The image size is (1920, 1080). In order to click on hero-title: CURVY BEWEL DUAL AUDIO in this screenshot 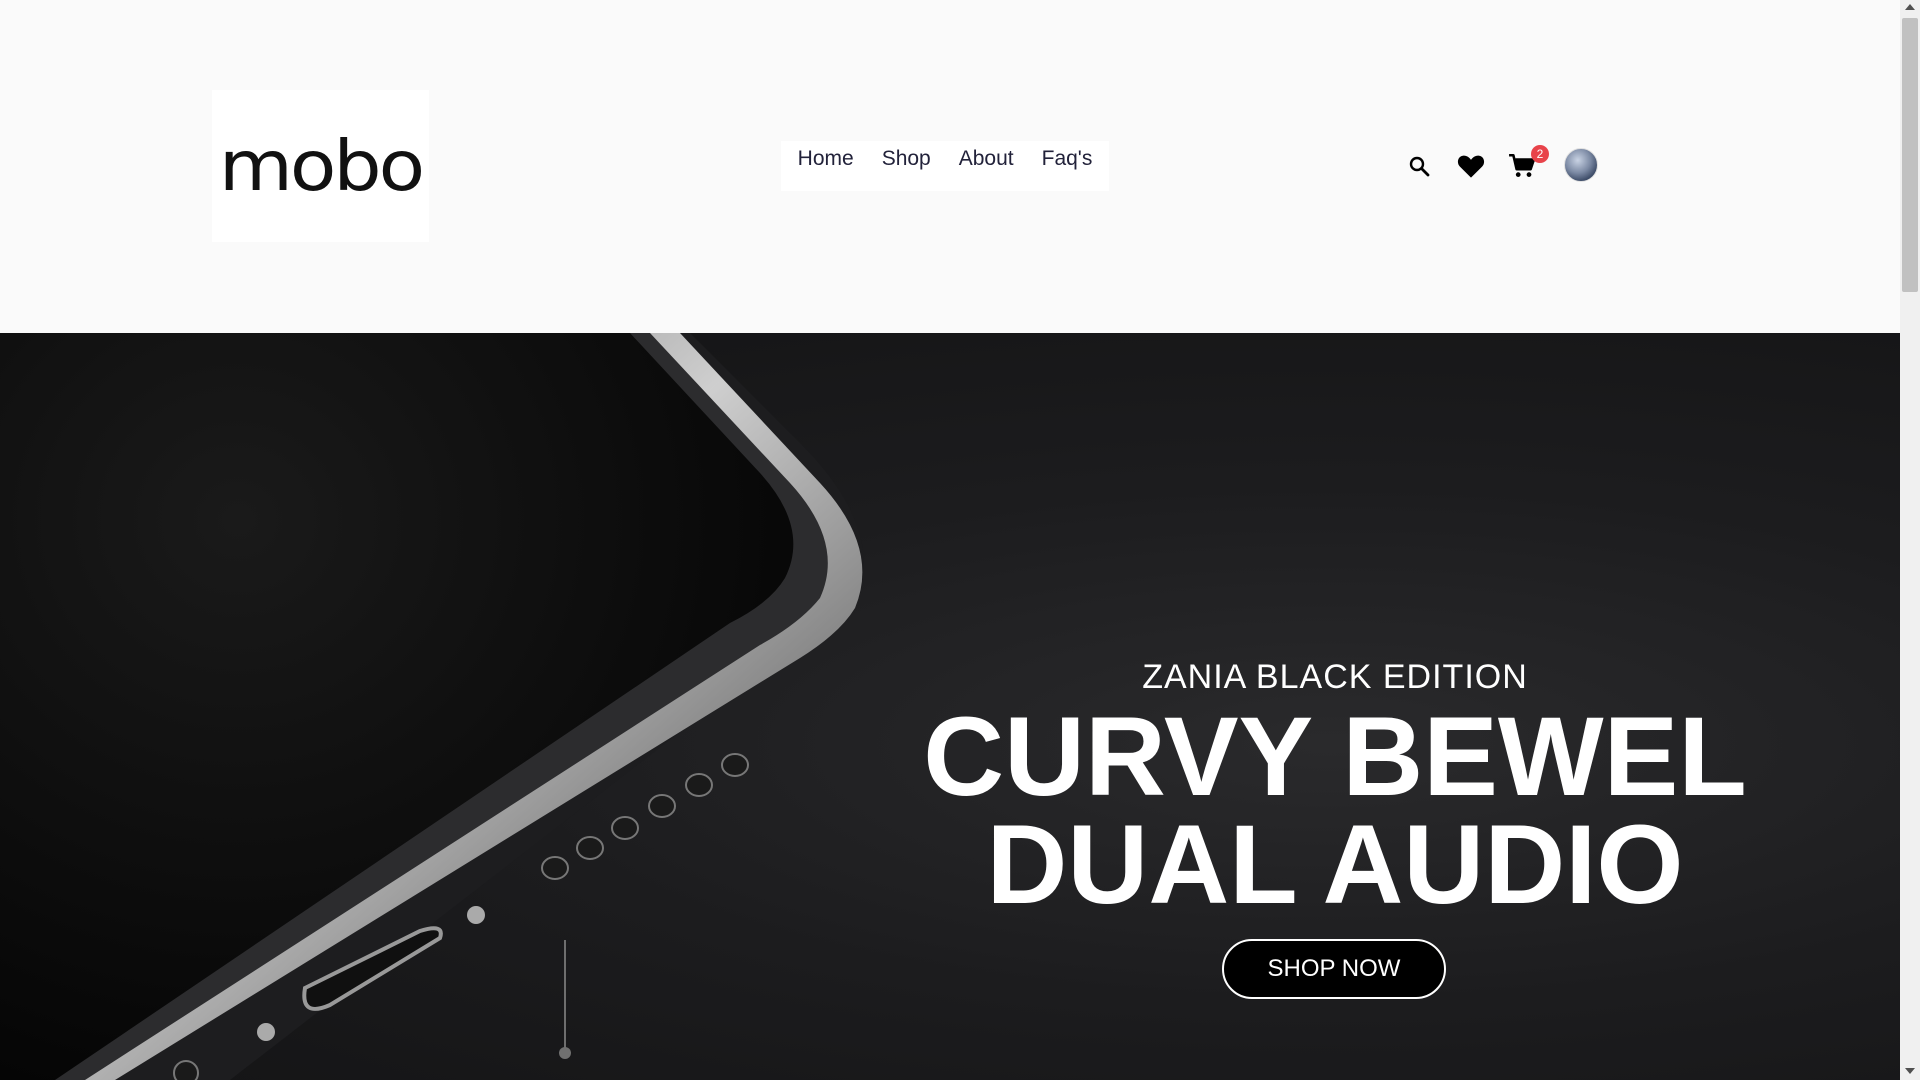, I will do `click(1335, 811)`.